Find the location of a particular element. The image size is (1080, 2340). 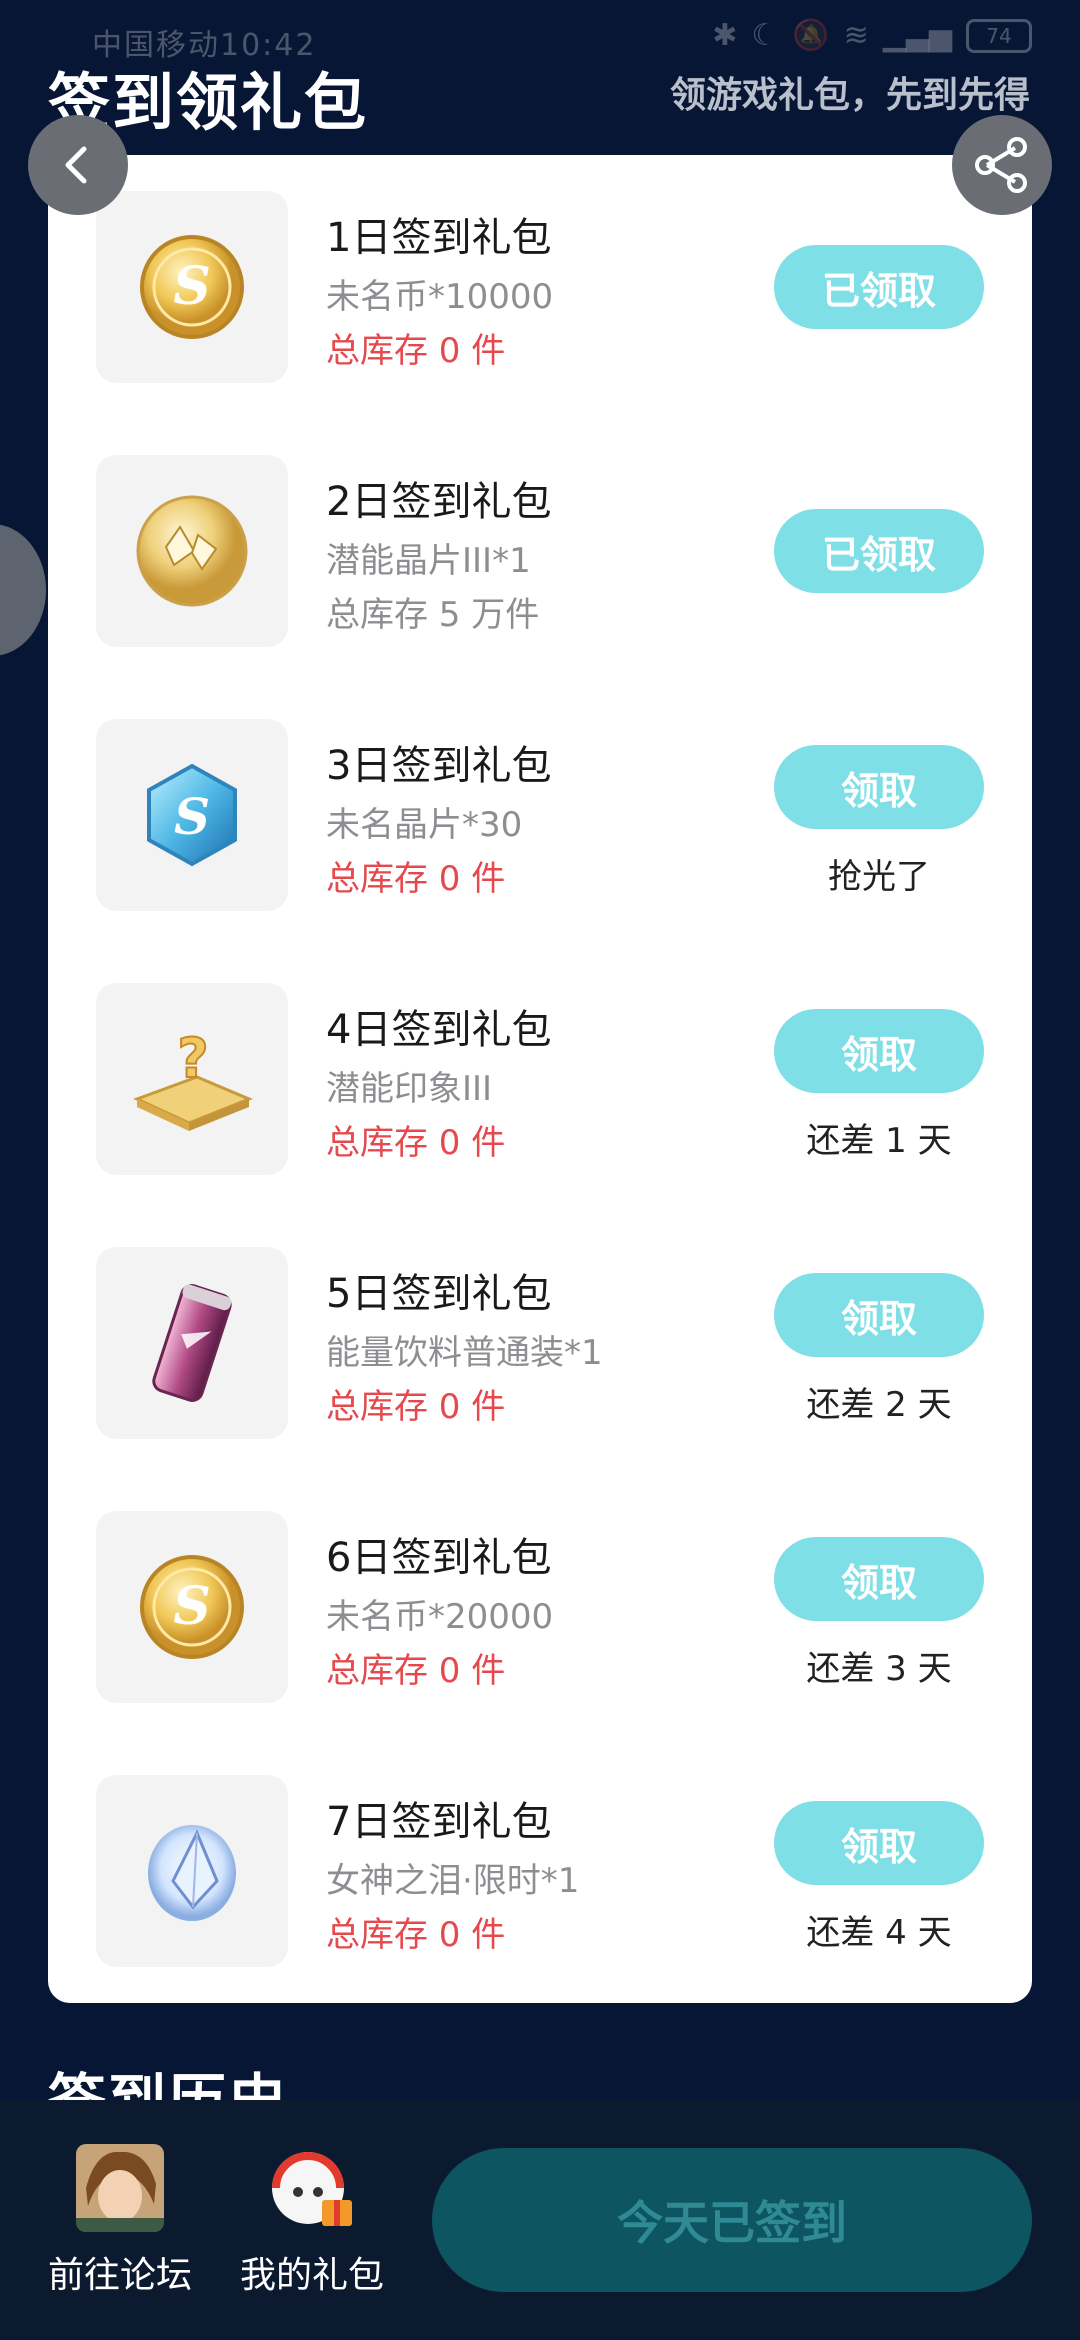

gift-name: 2日签到礼包 is located at coordinates (439, 502).